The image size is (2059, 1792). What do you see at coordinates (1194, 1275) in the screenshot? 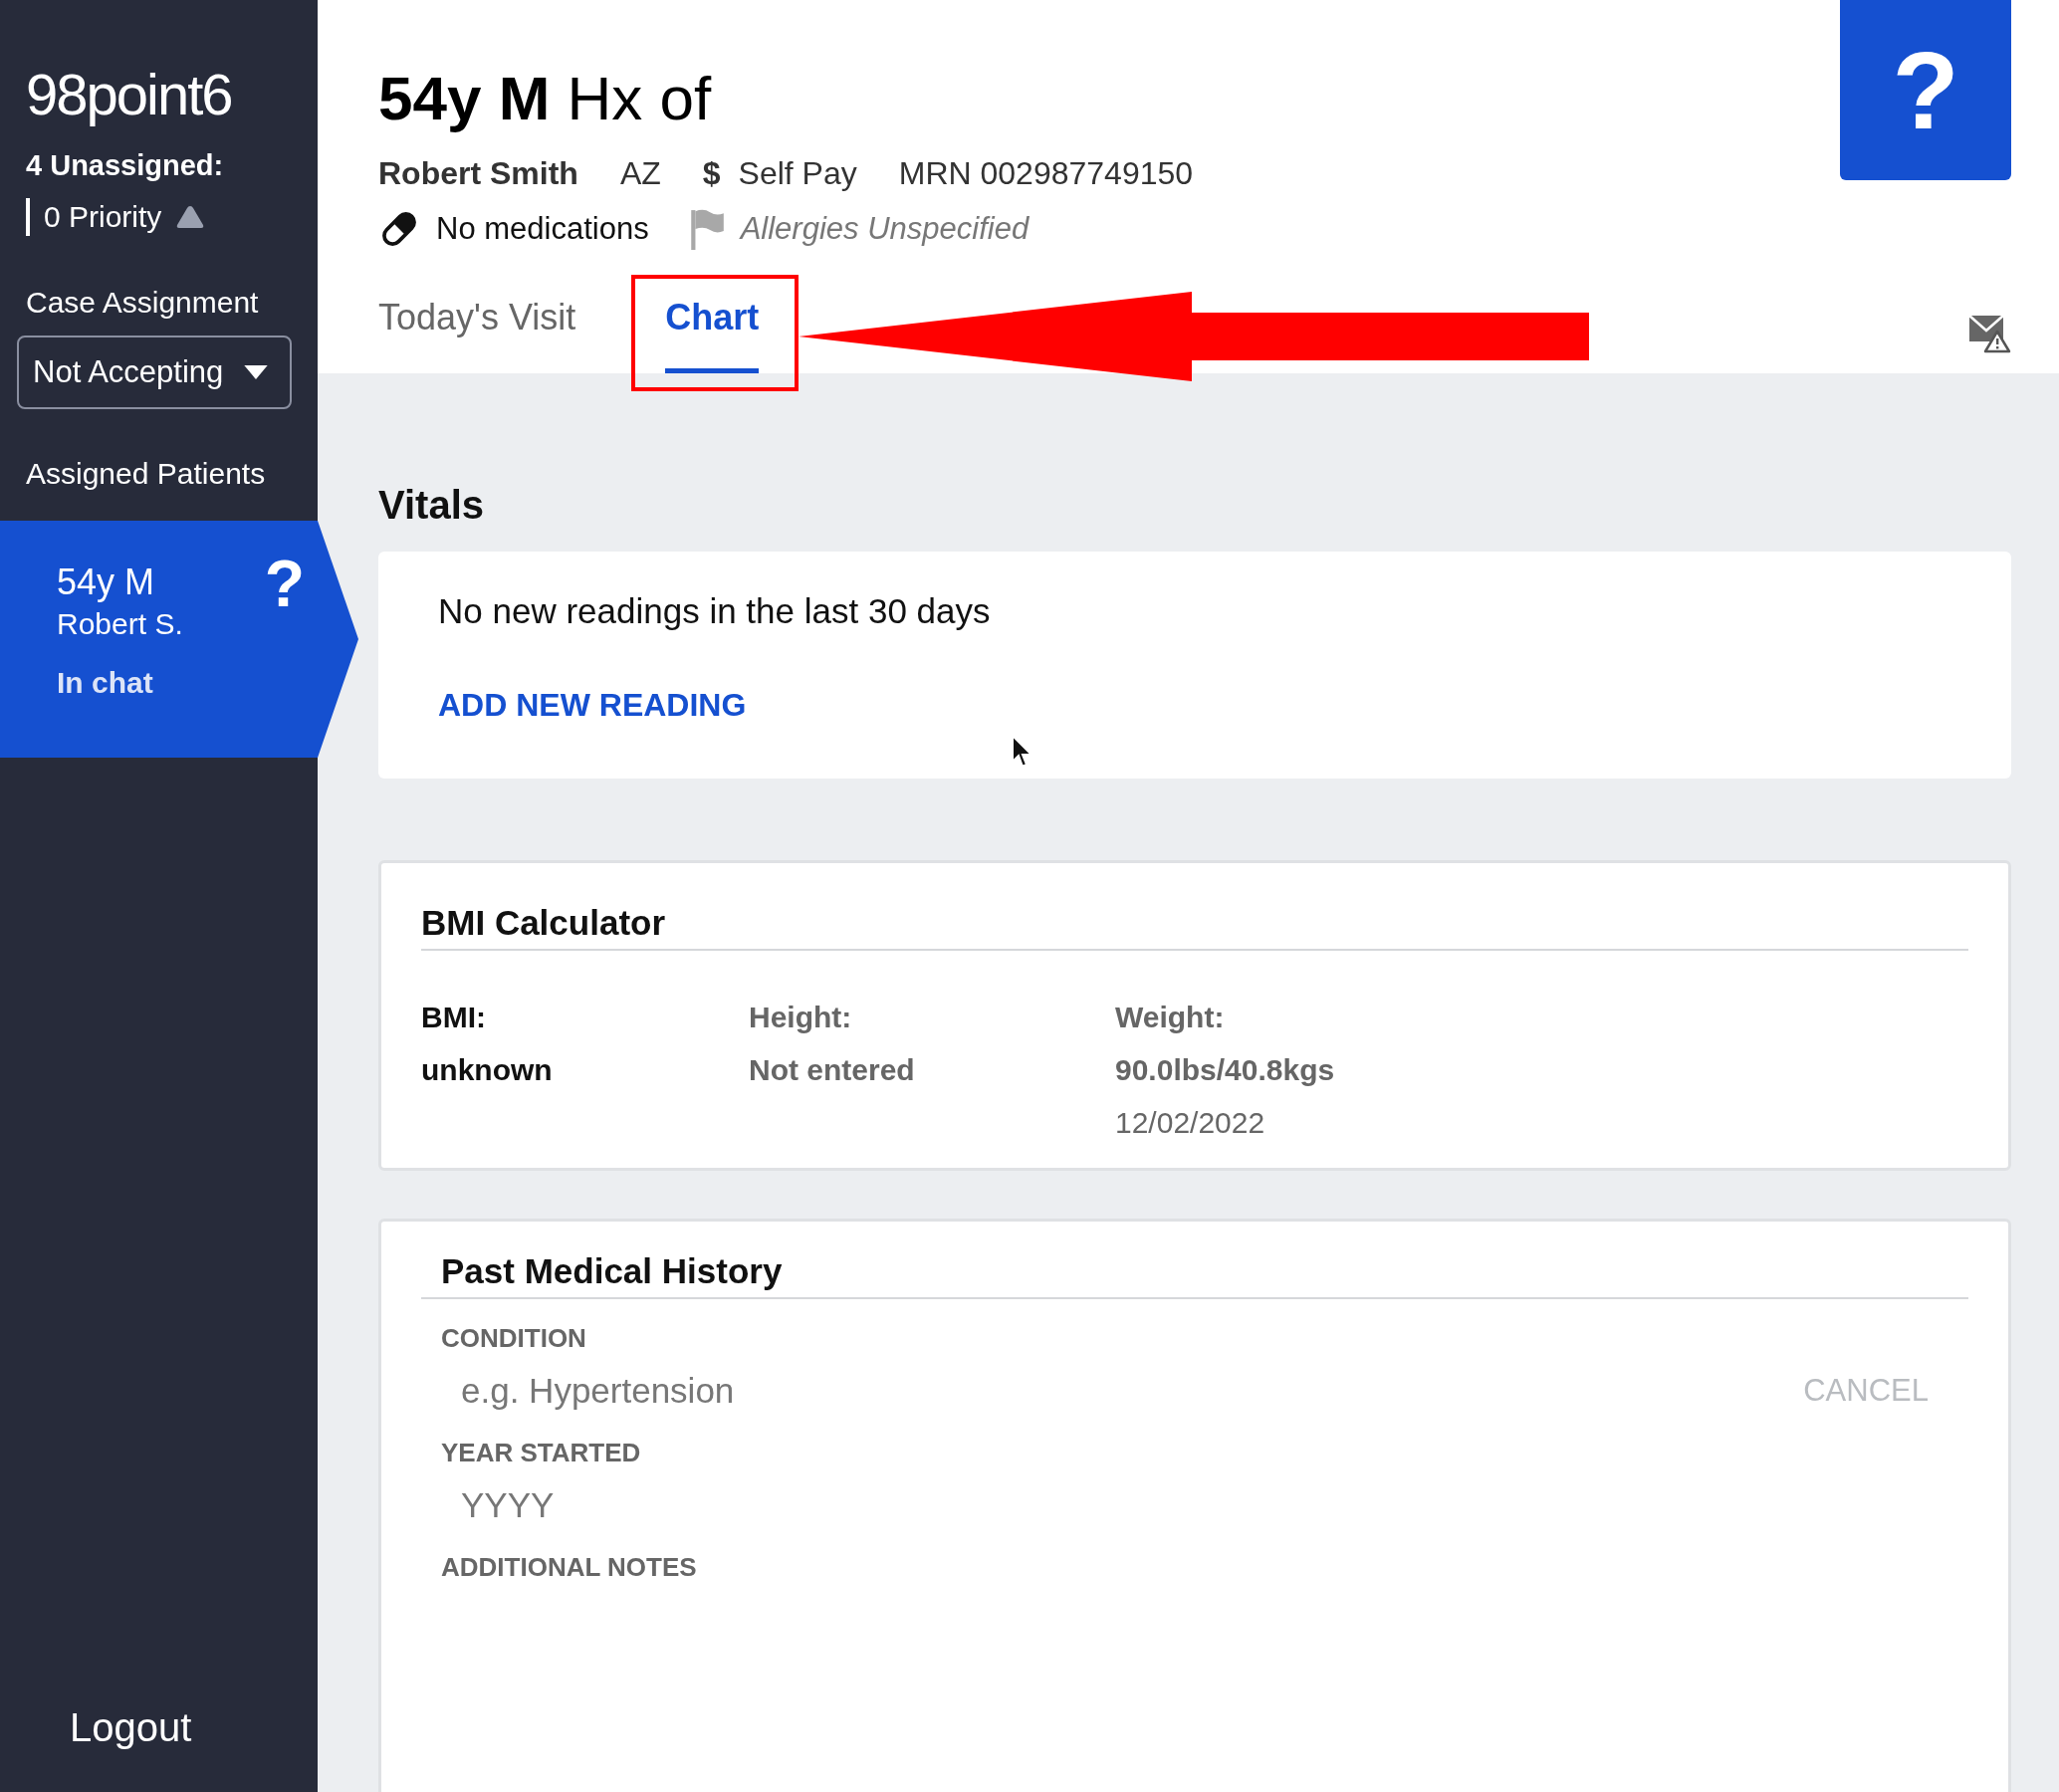
I see `medical-history-heading: Past Medical History` at bounding box center [1194, 1275].